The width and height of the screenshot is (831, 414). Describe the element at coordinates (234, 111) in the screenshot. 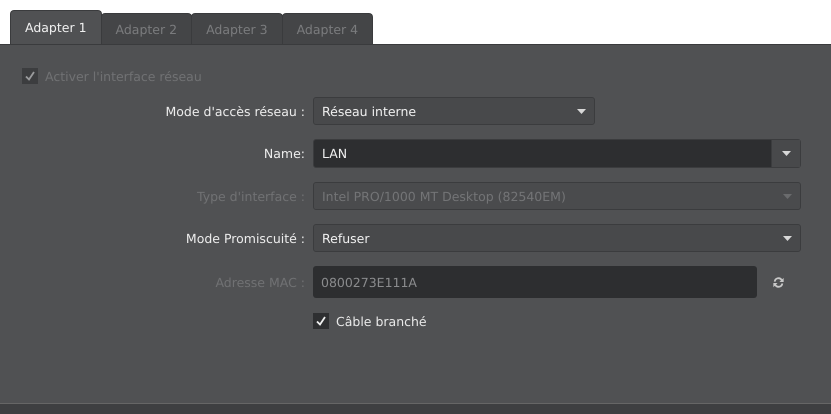

I see `field-label: Mode d'accès réseau :` at that location.